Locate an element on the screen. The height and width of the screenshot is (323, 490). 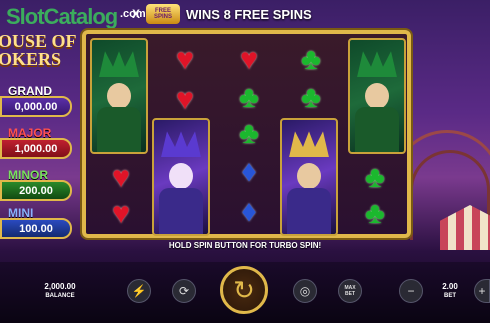
bet-value: 2.00 is located at coordinates (450, 286).